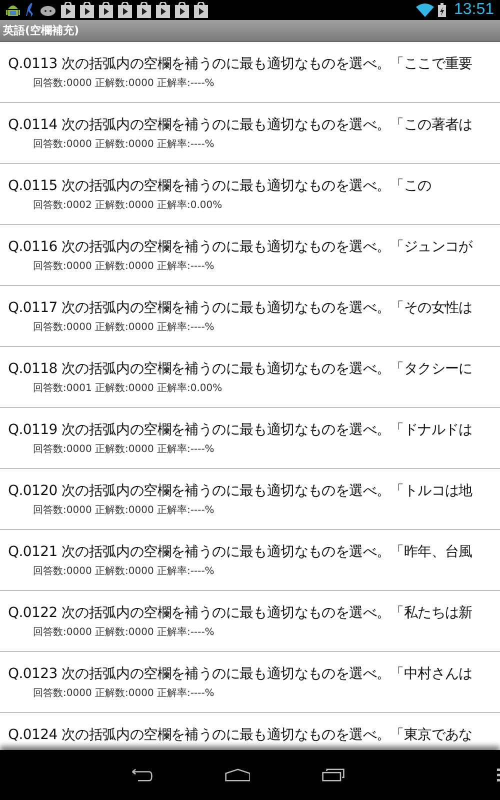 This screenshot has height=800, width=500. I want to click on question-item: Q.0117 次の括弧内の空欄を補うのに最も適切なものを選べ。「その女性は 回答数:0000 正解数:0000 正解率:----%, so click(250, 316).